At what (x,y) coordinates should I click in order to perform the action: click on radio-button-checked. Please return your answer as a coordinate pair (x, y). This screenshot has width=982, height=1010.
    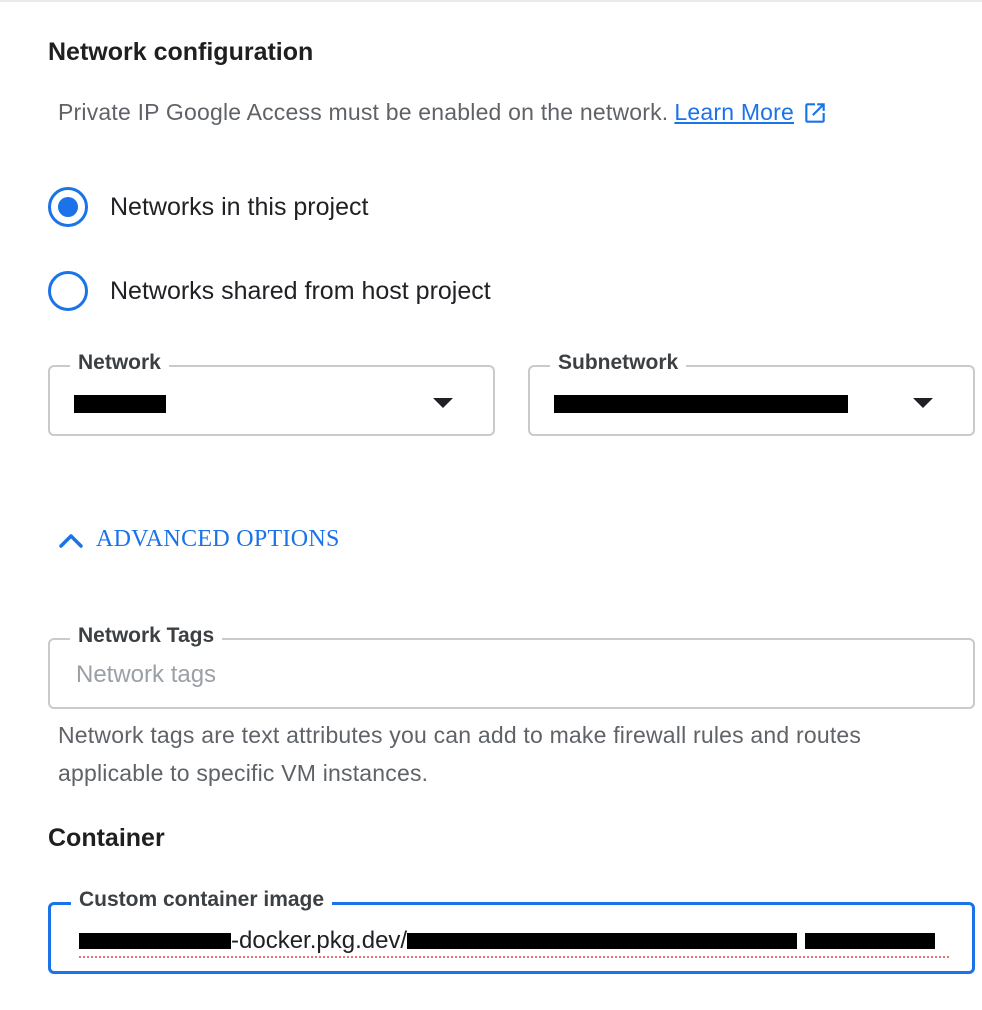
    Looking at the image, I should click on (68, 207).